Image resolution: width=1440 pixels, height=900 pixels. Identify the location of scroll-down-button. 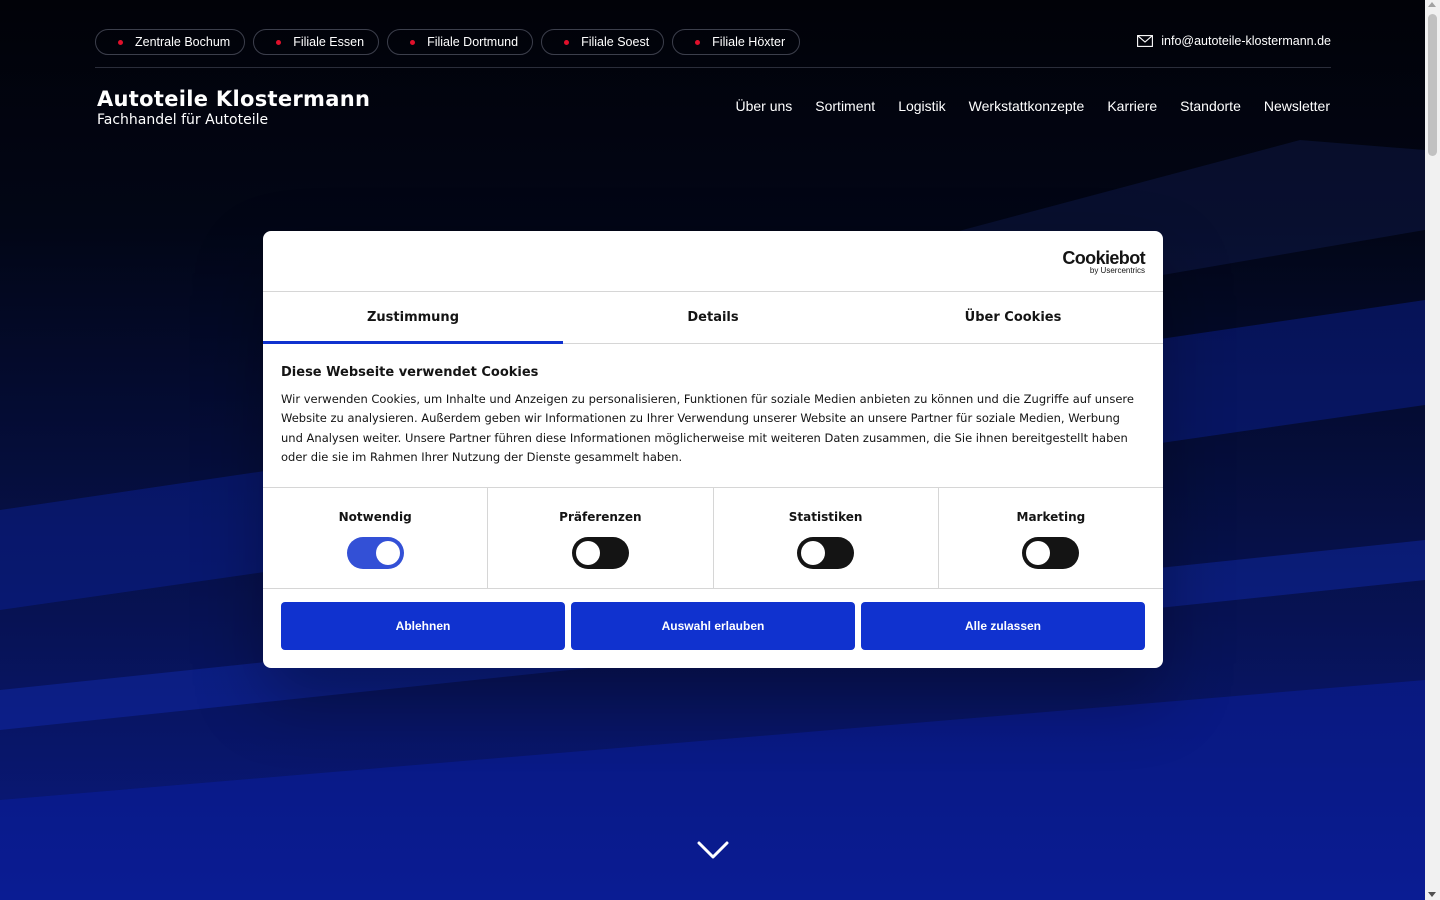
(713, 852).